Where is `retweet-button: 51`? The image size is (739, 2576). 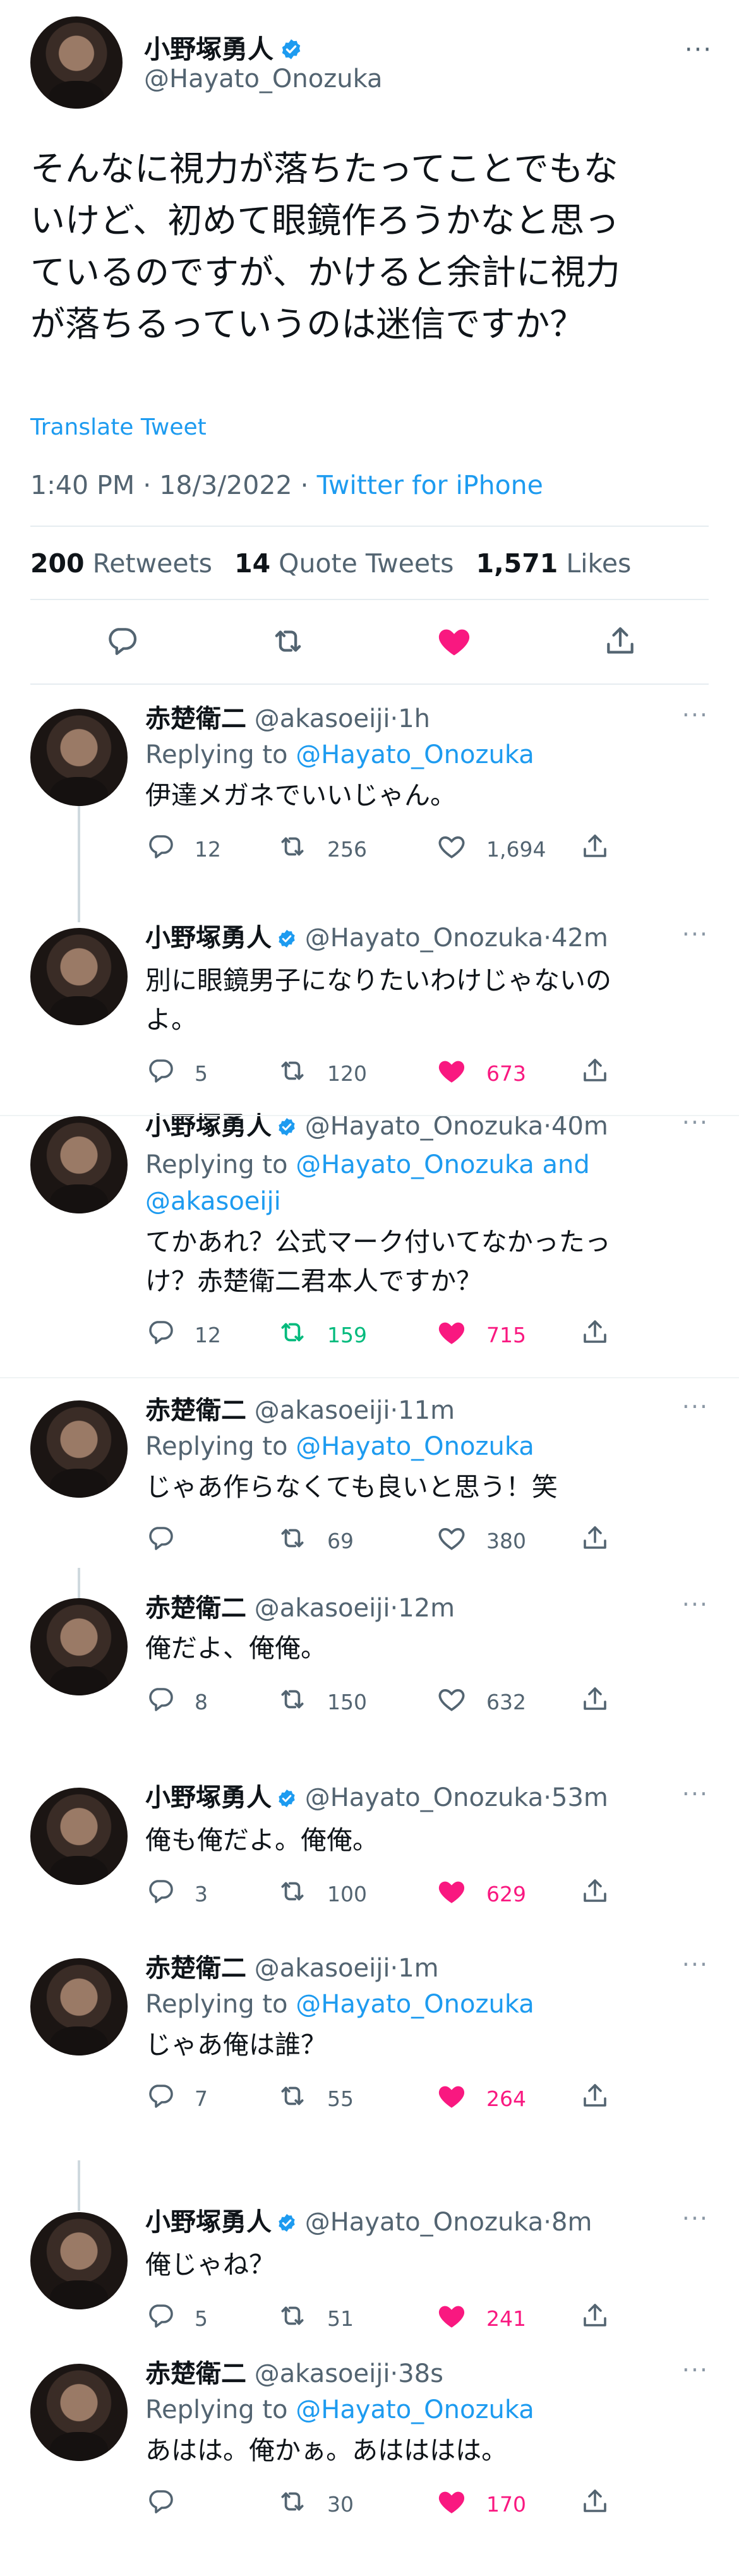 retweet-button: 51 is located at coordinates (315, 2318).